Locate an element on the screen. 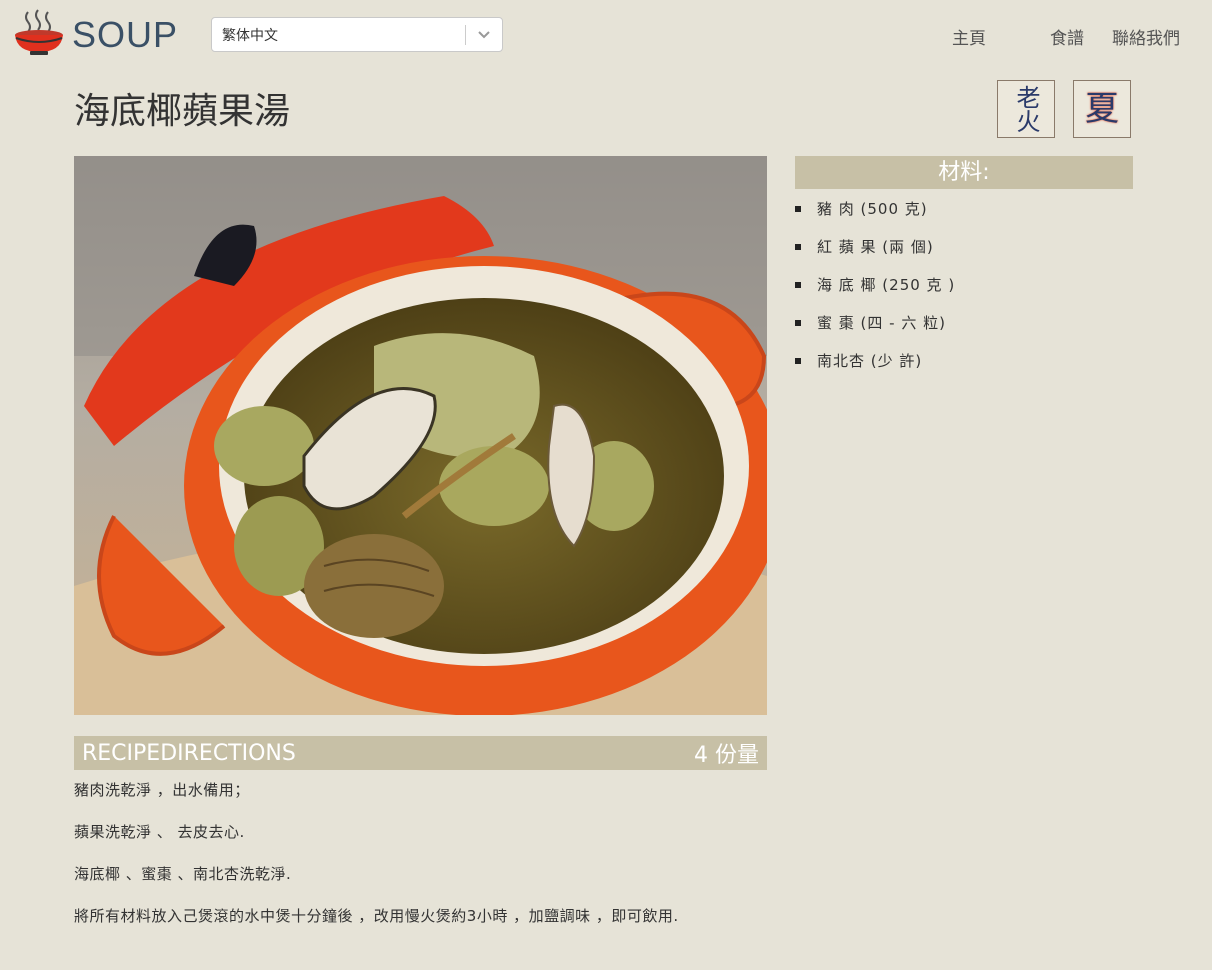  badge-summer-label: 夏 is located at coordinates (1102, 109).